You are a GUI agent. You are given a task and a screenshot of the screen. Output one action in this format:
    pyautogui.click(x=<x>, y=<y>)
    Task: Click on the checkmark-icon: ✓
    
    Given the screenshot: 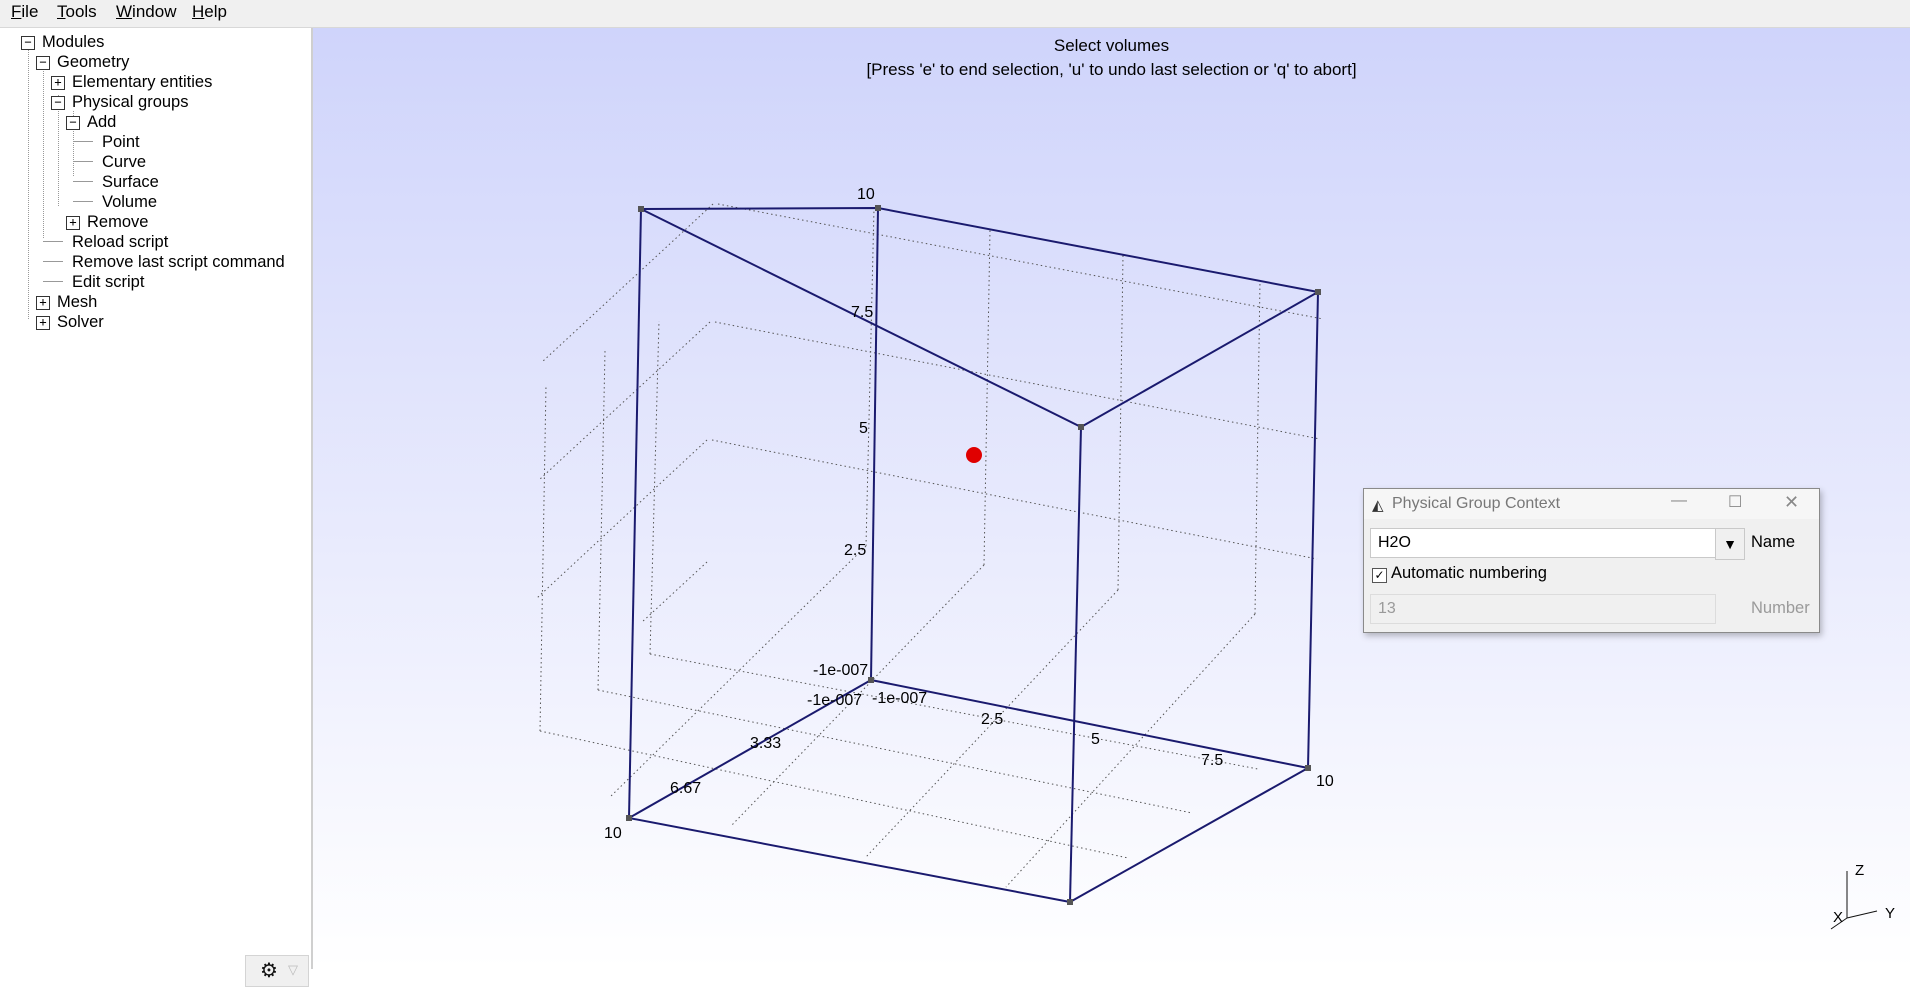 What is the action you would take?
    pyautogui.click(x=1379, y=575)
    